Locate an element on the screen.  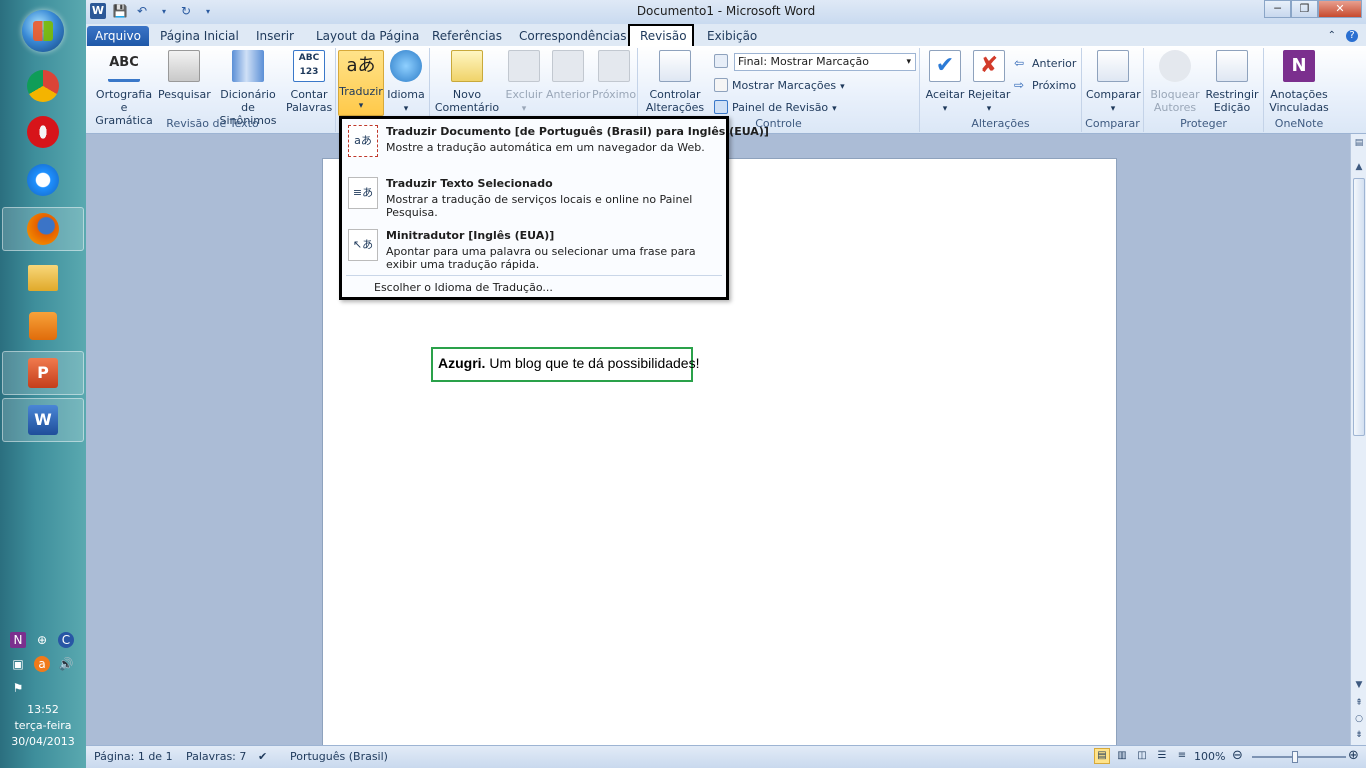
network-globe-icon: ⊕ is located at coordinates (42, 640).